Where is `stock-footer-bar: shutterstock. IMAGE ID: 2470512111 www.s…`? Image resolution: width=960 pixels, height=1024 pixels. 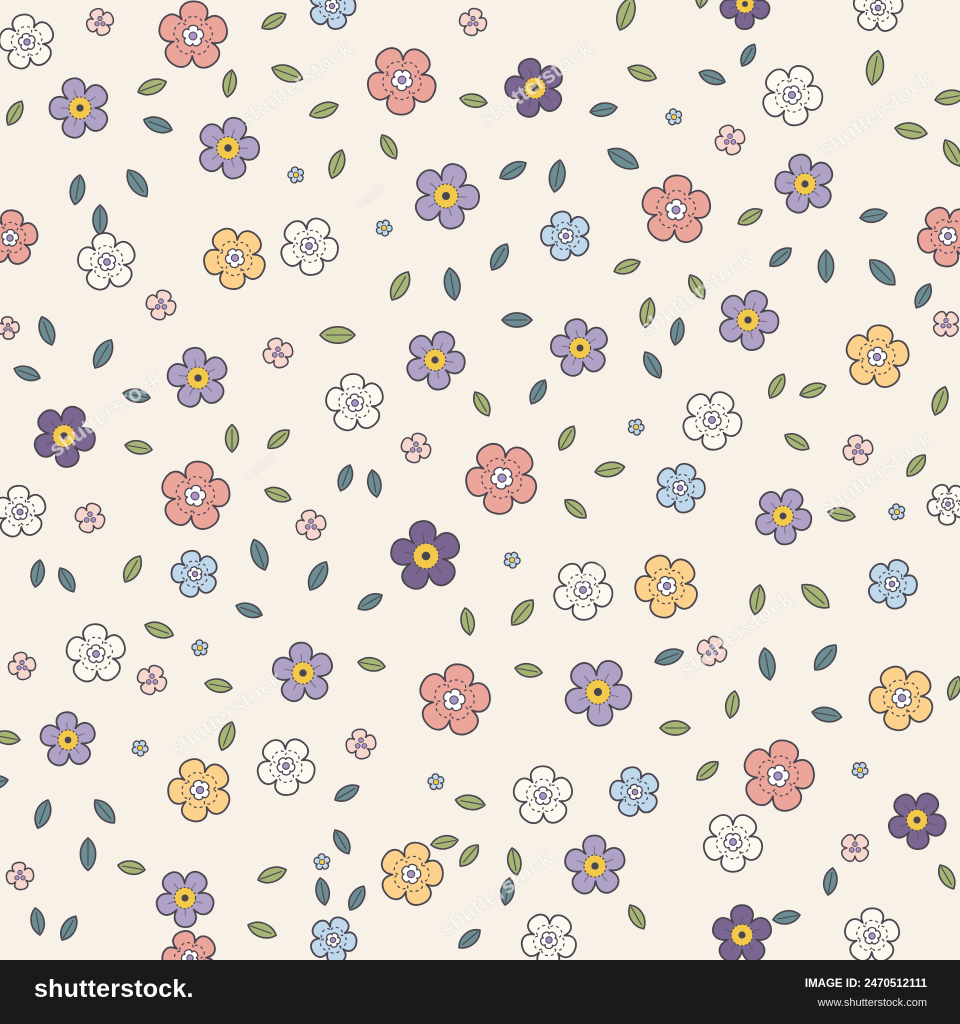 stock-footer-bar: shutterstock. IMAGE ID: 2470512111 www.s… is located at coordinates (480, 992).